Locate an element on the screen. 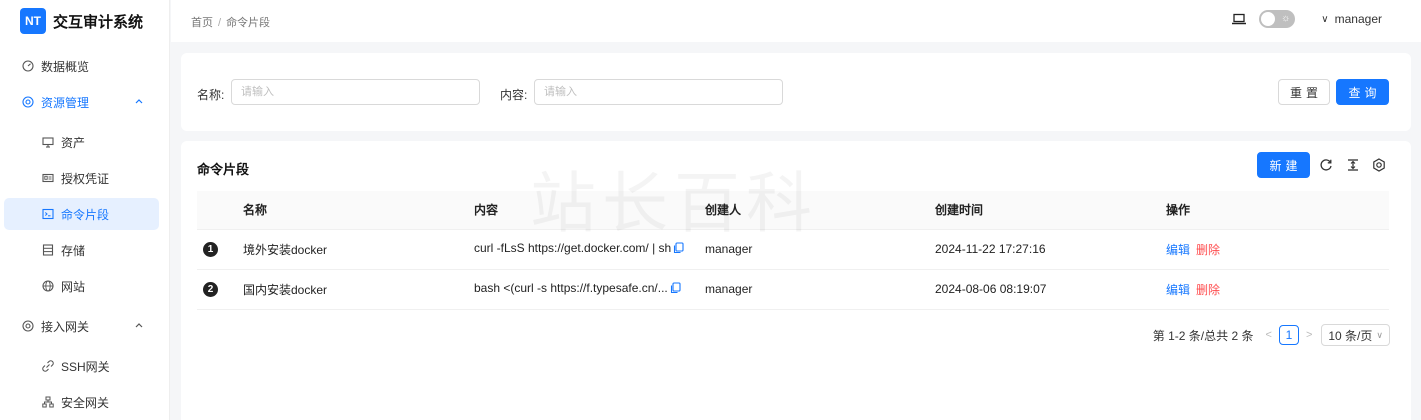 The height and width of the screenshot is (420, 1421). sidebar-item-ssh-gateway: SSH网关 is located at coordinates (85, 366).